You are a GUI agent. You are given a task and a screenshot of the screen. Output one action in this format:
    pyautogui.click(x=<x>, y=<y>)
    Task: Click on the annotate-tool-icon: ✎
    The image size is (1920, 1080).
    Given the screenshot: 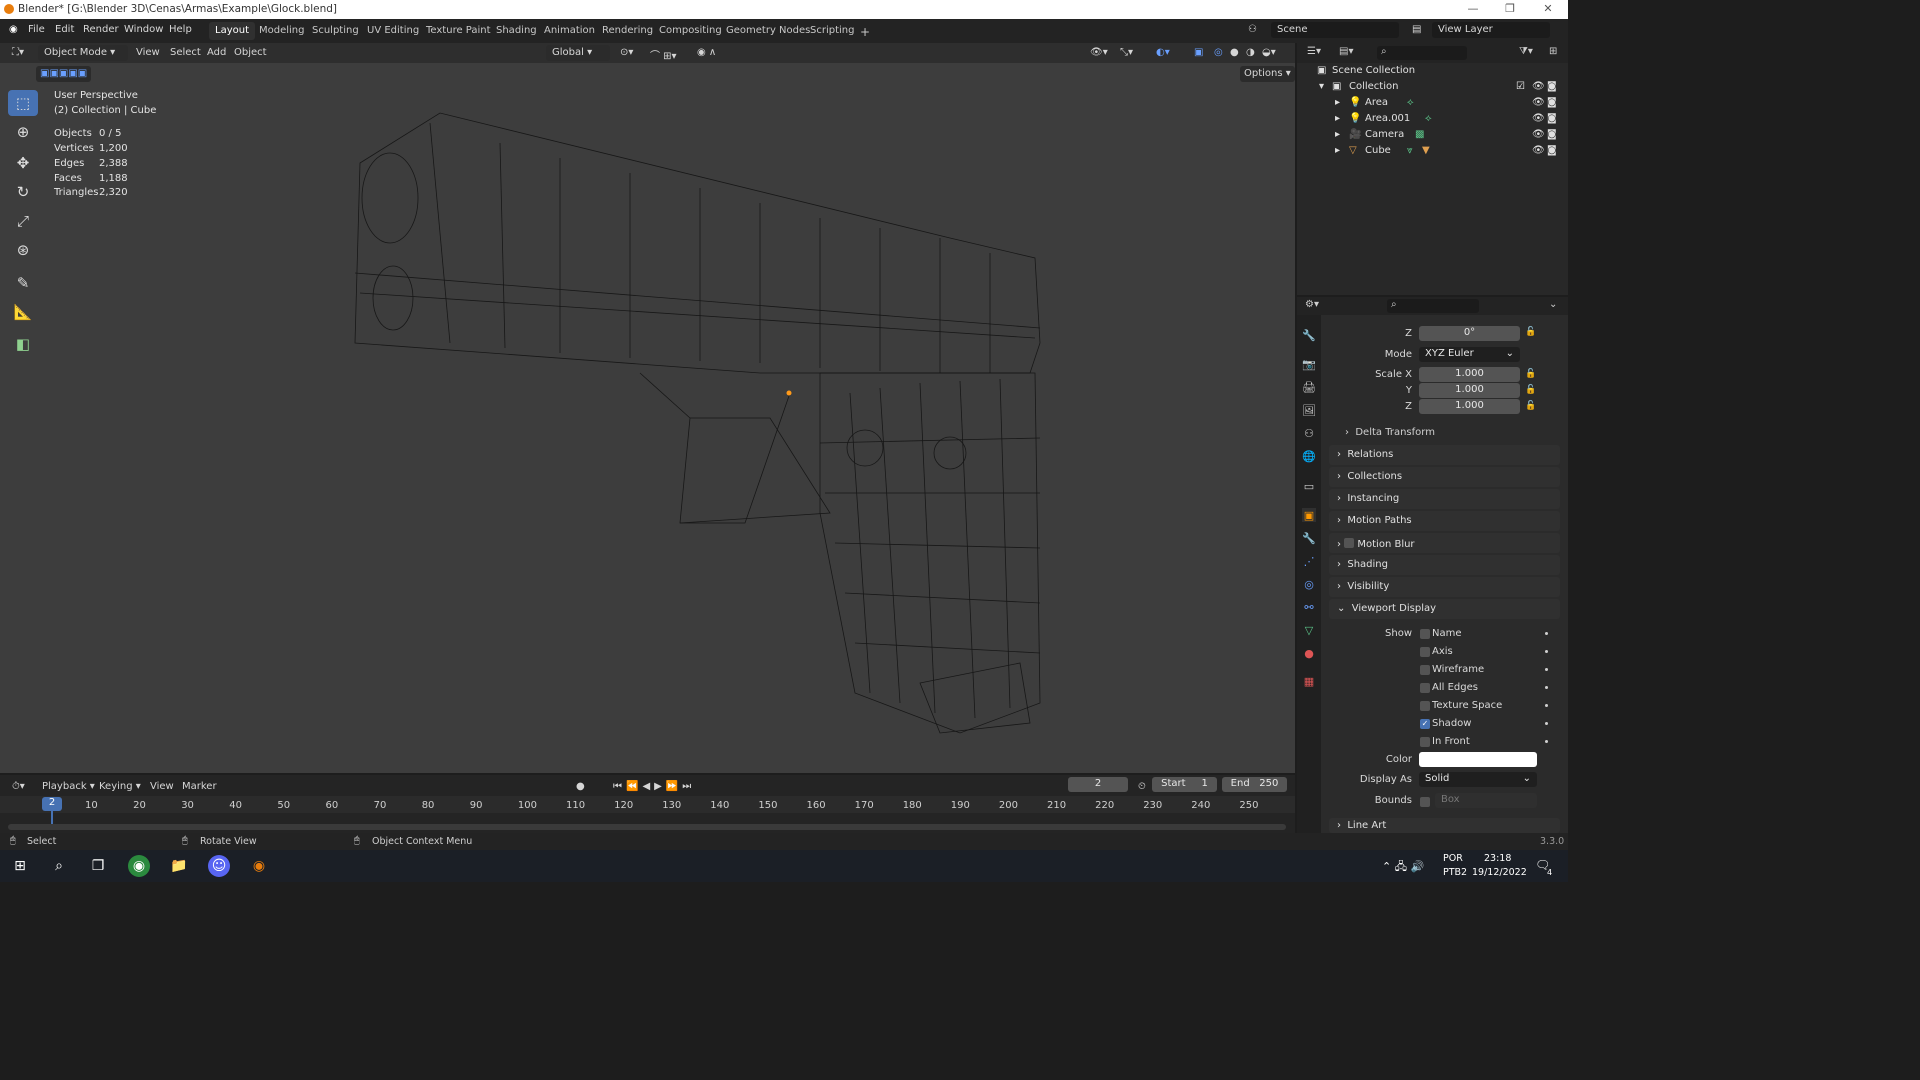 What is the action you would take?
    pyautogui.click(x=23, y=283)
    